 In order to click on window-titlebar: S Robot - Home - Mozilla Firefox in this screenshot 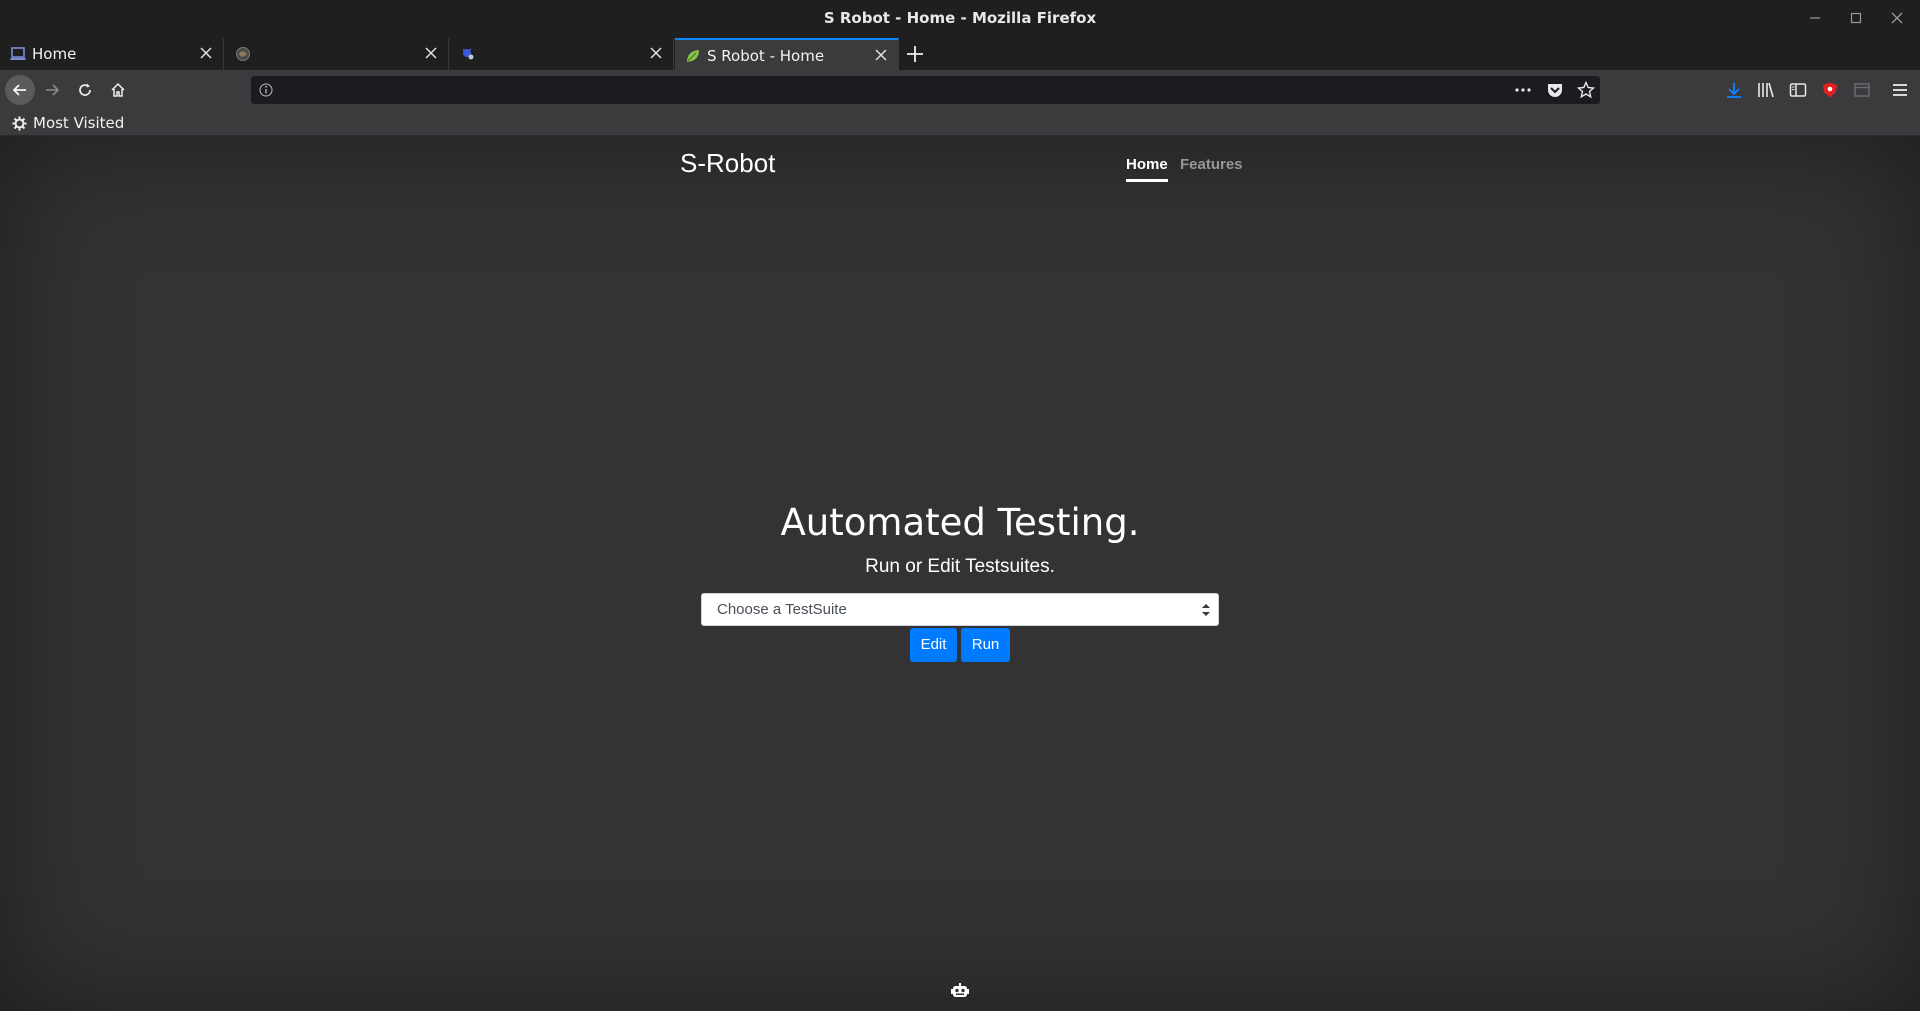, I will do `click(960, 18)`.